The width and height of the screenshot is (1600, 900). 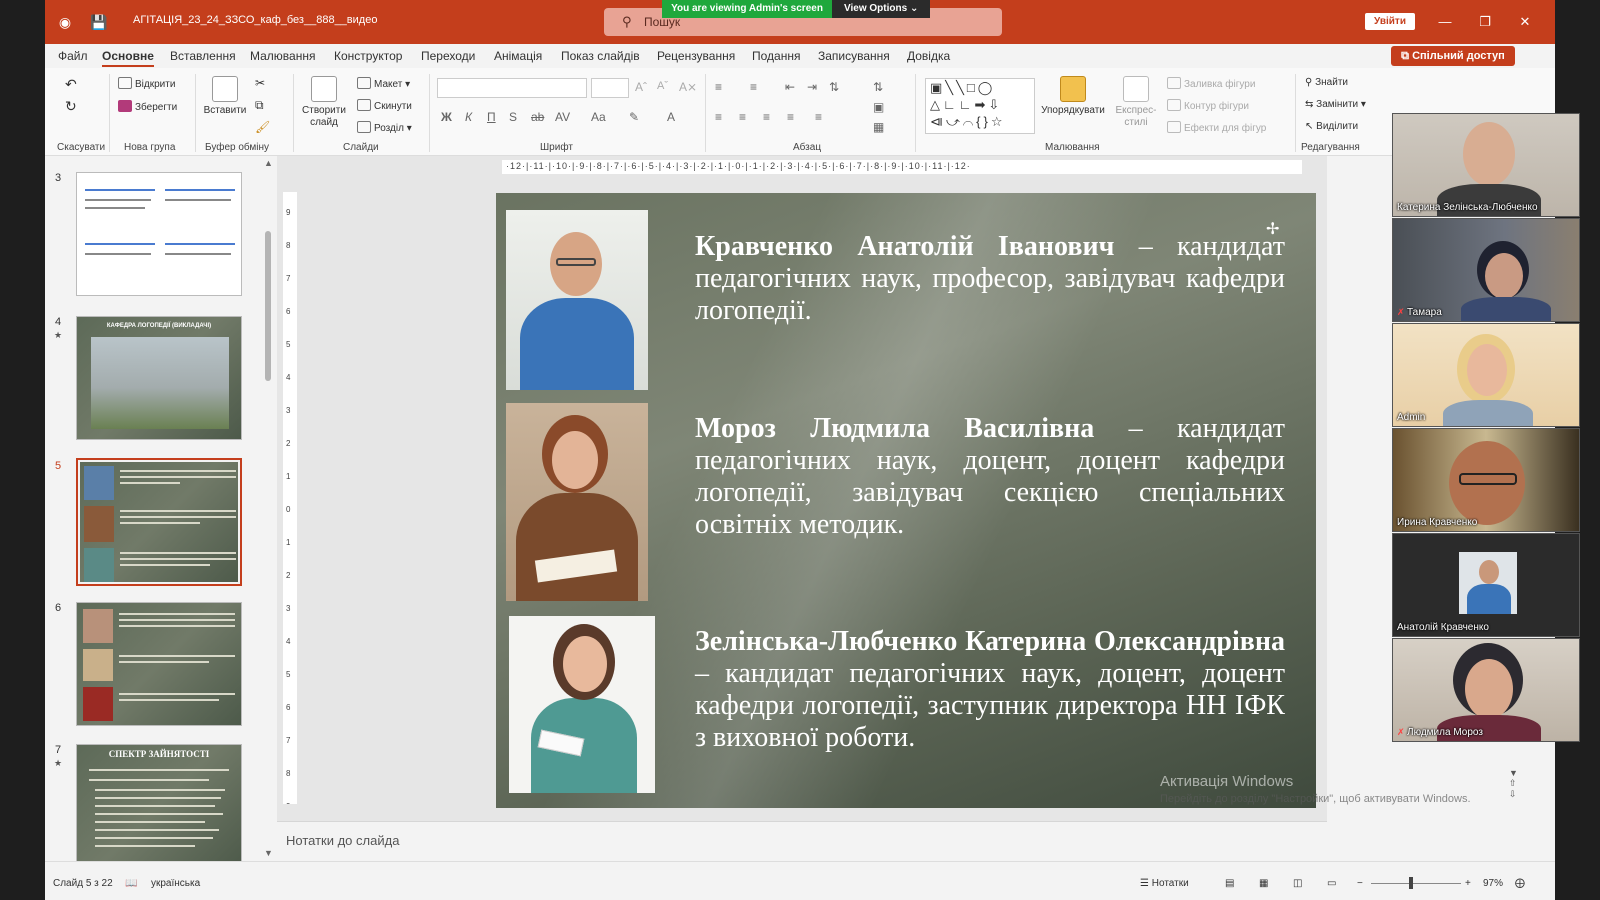 What do you see at coordinates (688, 87) in the screenshot?
I see `clear-format-icon: A⨯` at bounding box center [688, 87].